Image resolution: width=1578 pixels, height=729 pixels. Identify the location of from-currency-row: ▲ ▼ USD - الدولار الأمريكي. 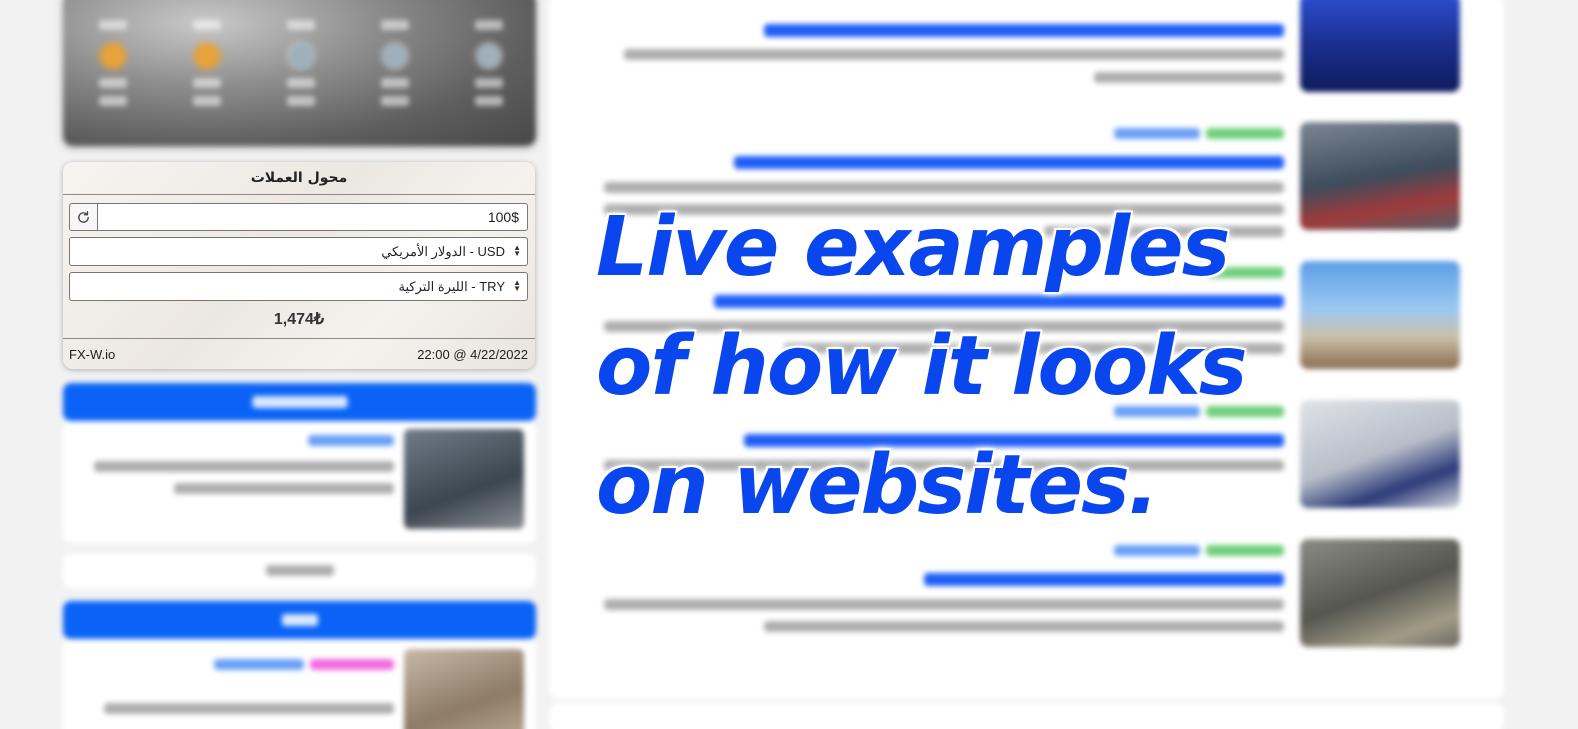
(298, 251).